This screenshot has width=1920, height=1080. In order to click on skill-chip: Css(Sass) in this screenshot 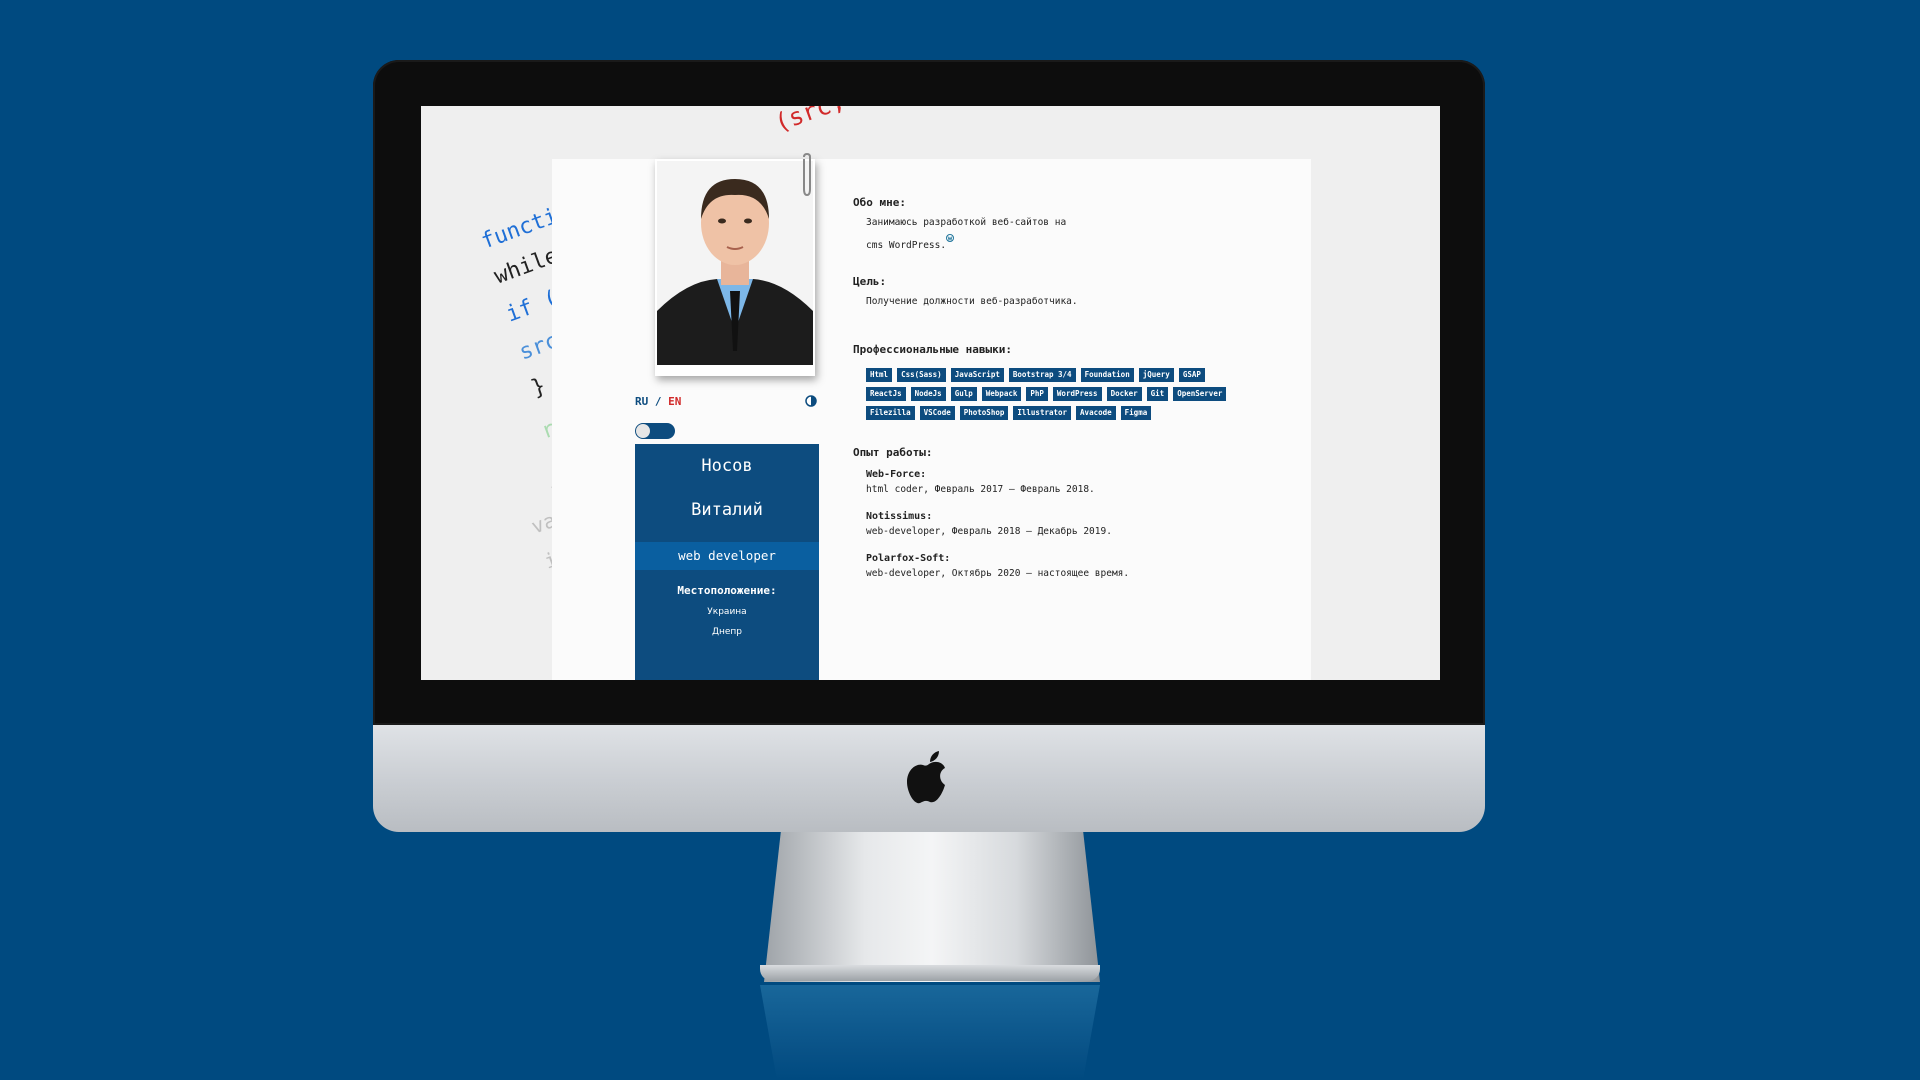, I will do `click(921, 375)`.